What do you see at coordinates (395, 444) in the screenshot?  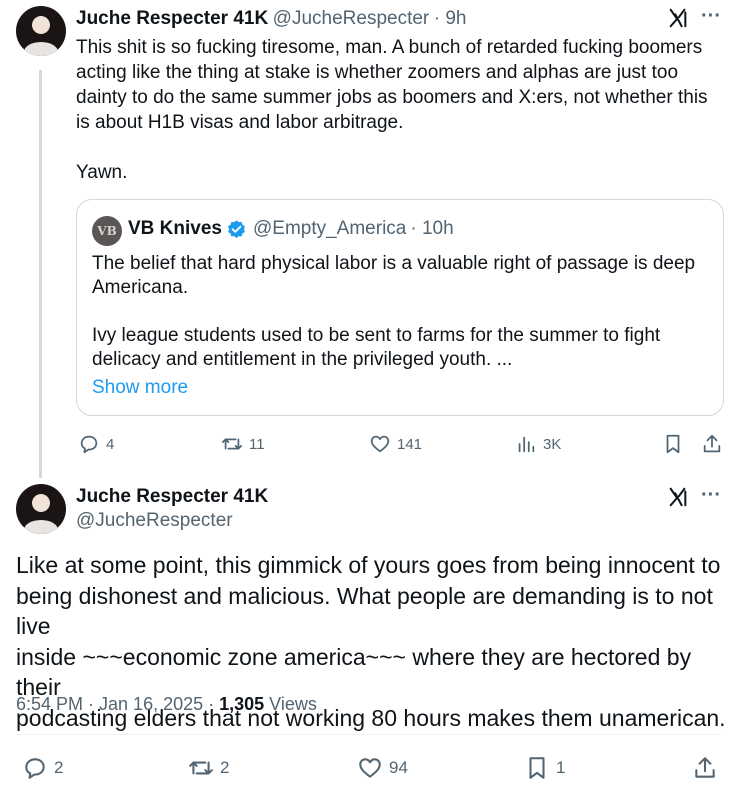 I see `like-button: 141` at bounding box center [395, 444].